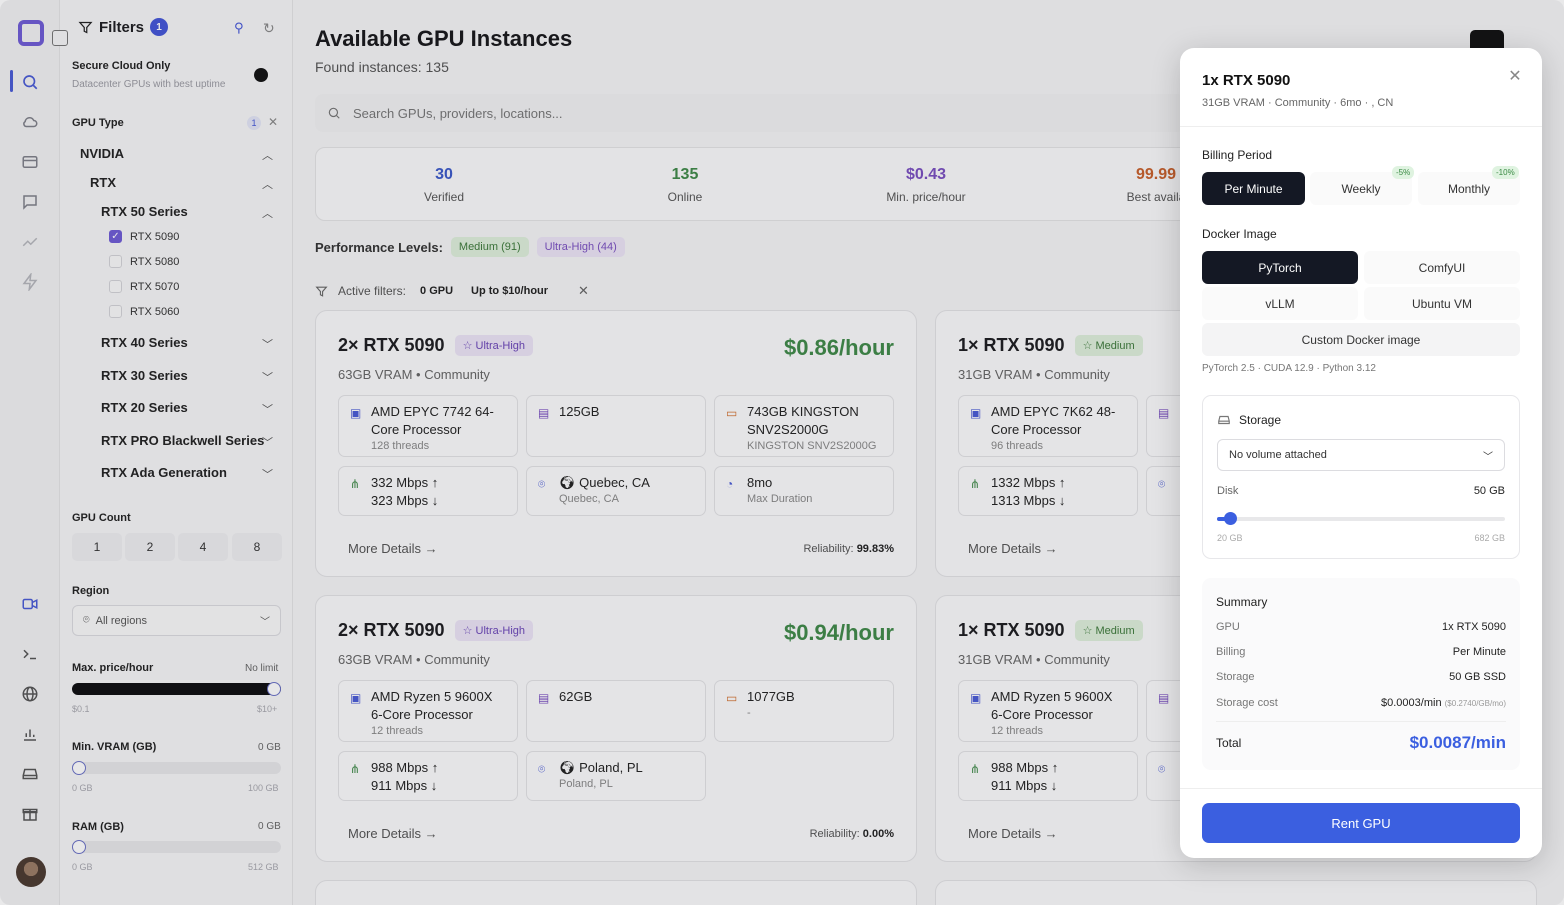 The image size is (1564, 905). What do you see at coordinates (1361, 339) in the screenshot?
I see `custom-docker-button: Custom Docker image` at bounding box center [1361, 339].